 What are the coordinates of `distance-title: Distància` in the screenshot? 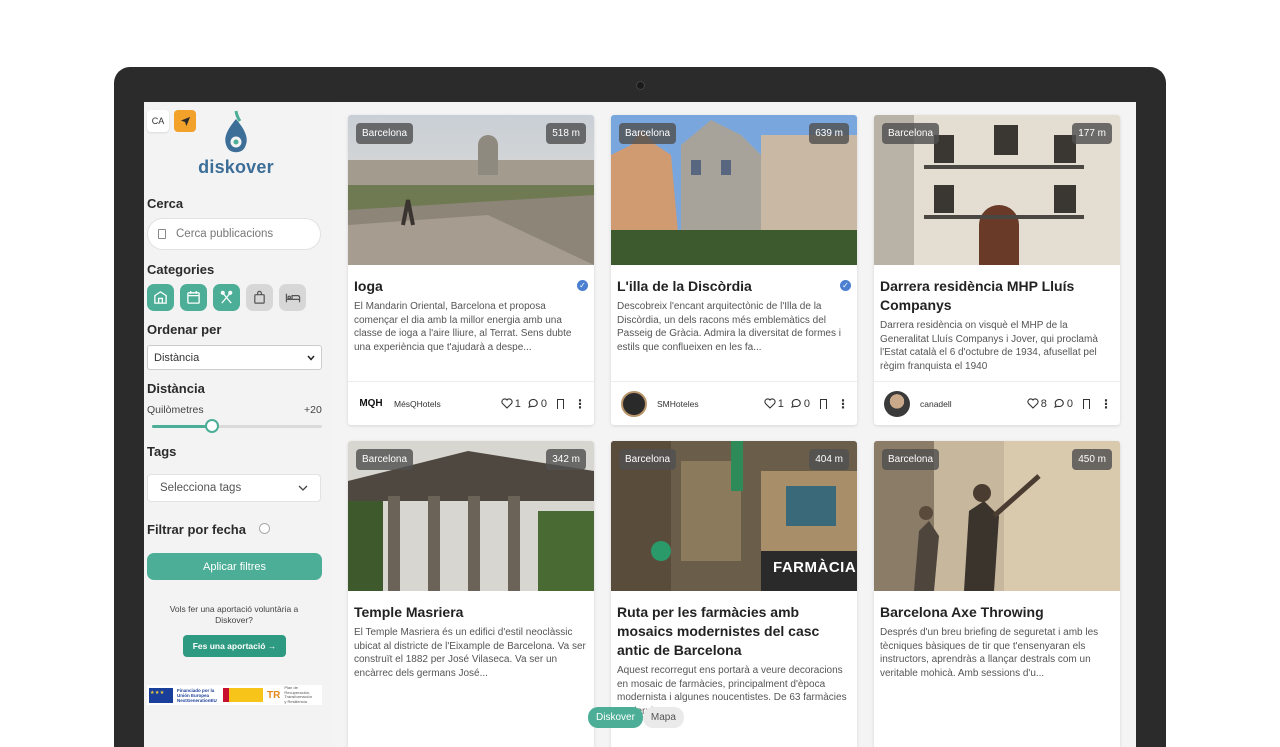 It's located at (176, 388).